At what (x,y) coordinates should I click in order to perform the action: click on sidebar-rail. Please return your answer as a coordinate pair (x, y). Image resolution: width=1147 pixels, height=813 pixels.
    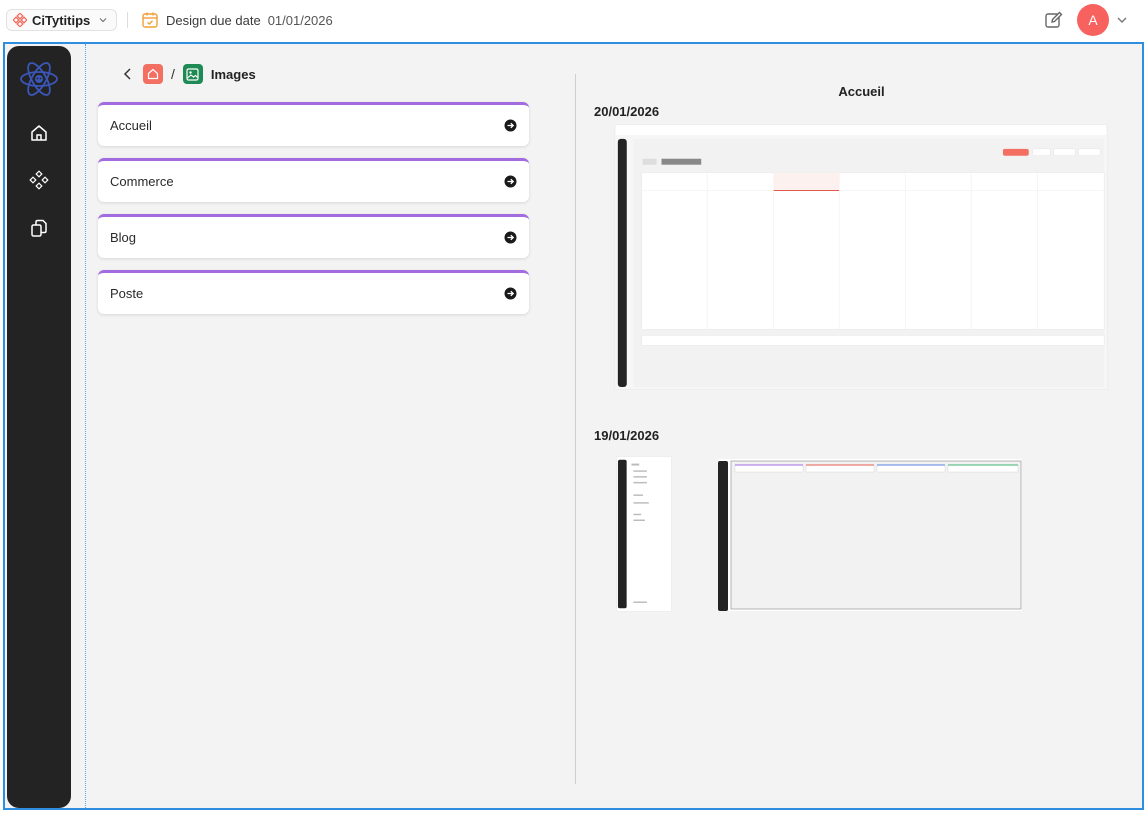
    Looking at the image, I should click on (39, 427).